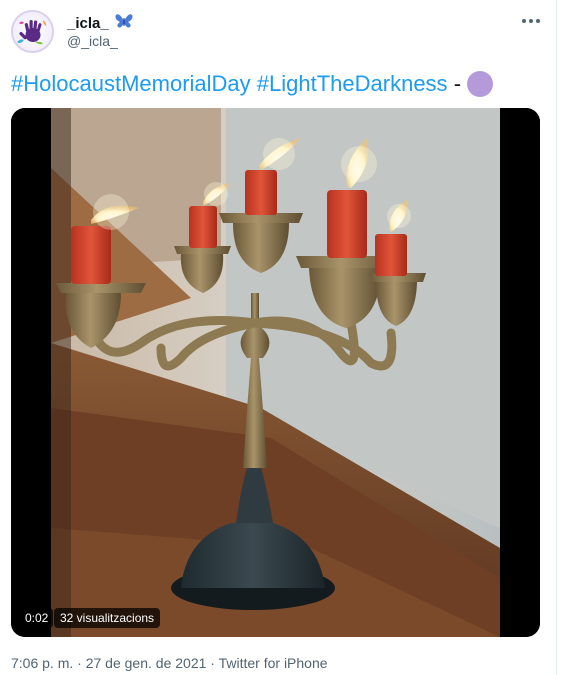 The width and height of the screenshot is (563, 675). What do you see at coordinates (107, 618) in the screenshot?
I see `video-views-badge: 32 visualitzacions` at bounding box center [107, 618].